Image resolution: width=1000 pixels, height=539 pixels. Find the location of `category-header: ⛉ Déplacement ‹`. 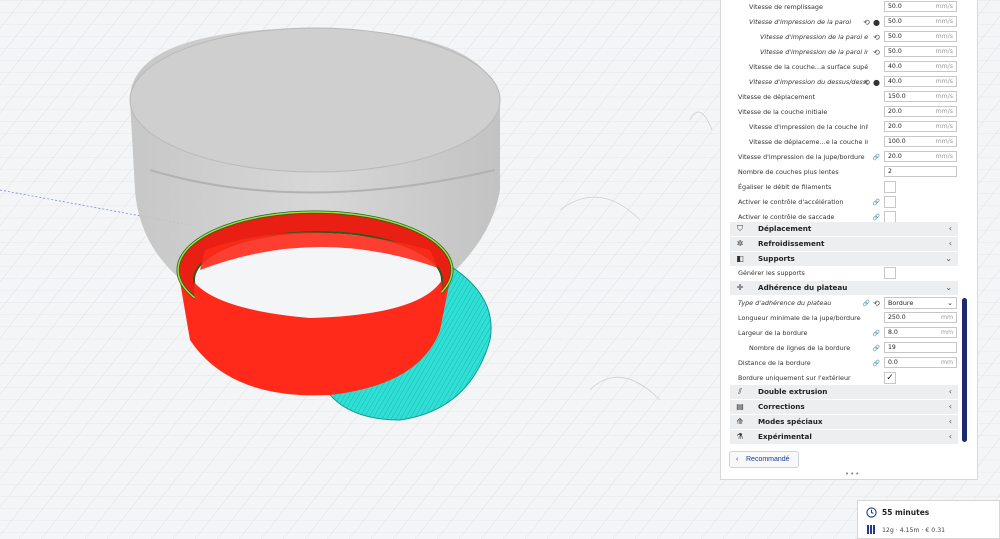

category-header: ⛉ Déplacement ‹ is located at coordinates (844, 229).